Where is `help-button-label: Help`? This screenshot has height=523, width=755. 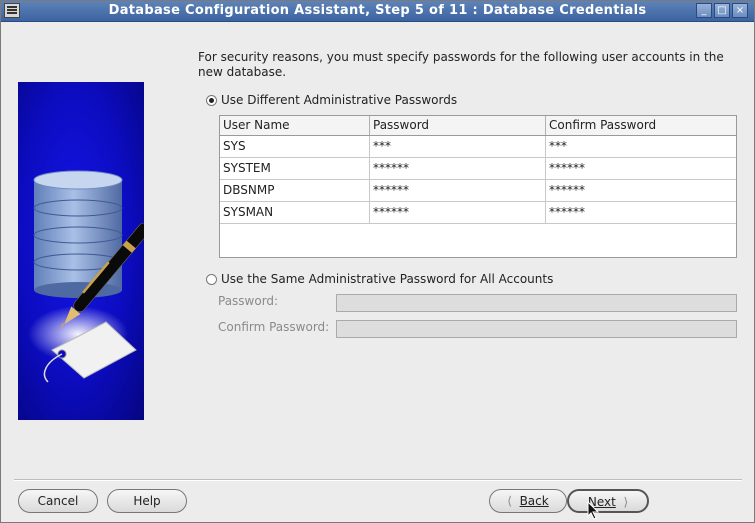 help-button-label: Help is located at coordinates (147, 501).